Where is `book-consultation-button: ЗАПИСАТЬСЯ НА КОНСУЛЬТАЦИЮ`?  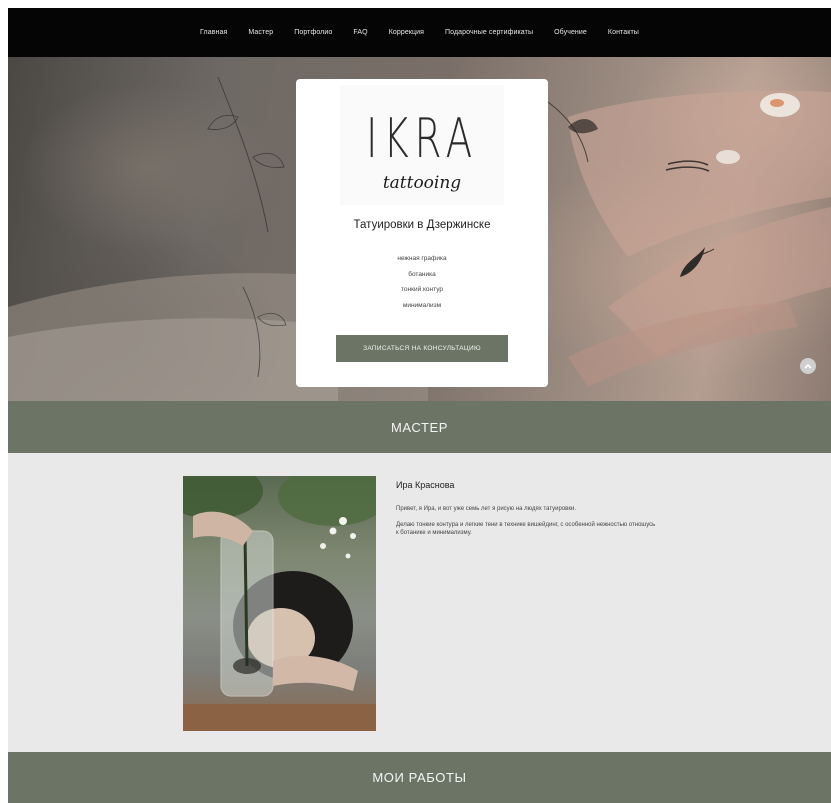 book-consultation-button: ЗАПИСАТЬСЯ НА КОНСУЛЬТАЦИЮ is located at coordinates (422, 348).